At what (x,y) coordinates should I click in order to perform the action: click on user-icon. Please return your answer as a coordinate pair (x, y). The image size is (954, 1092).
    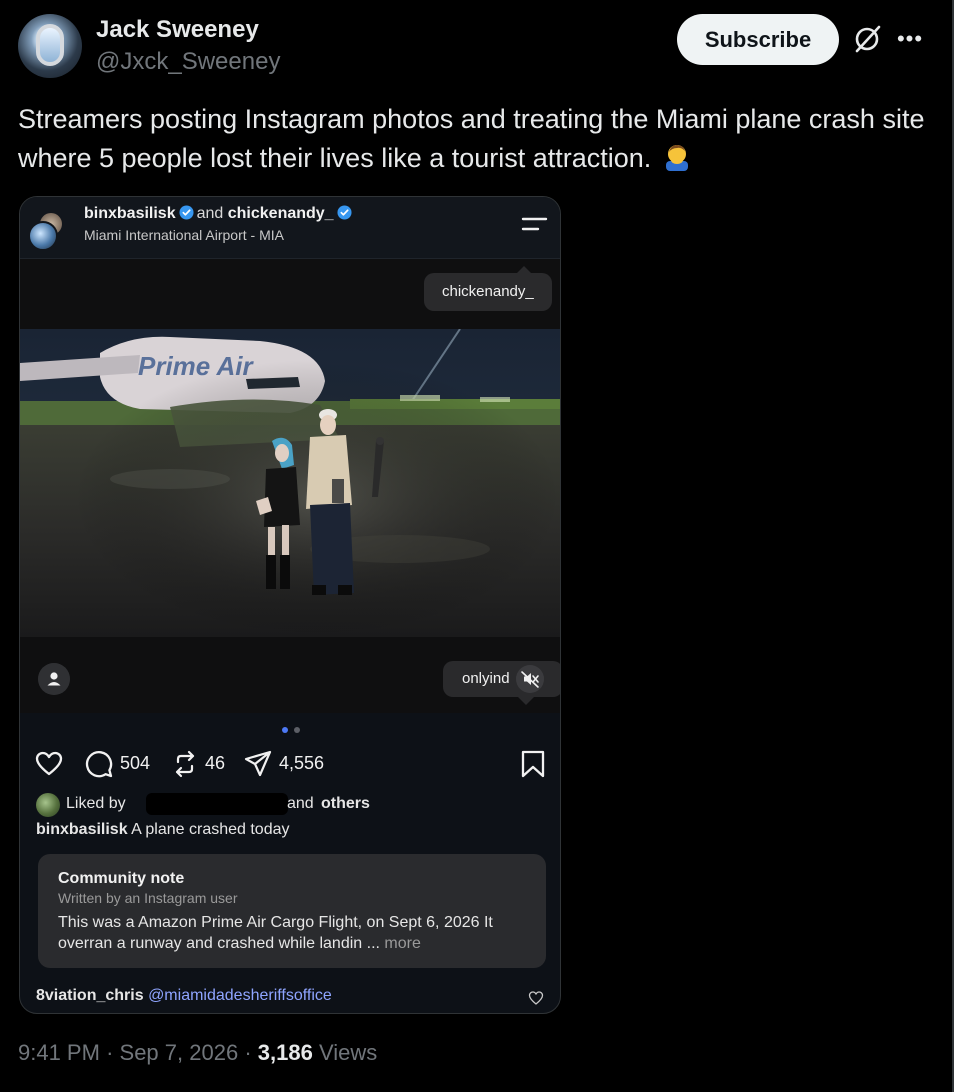
    Looking at the image, I should click on (54, 679).